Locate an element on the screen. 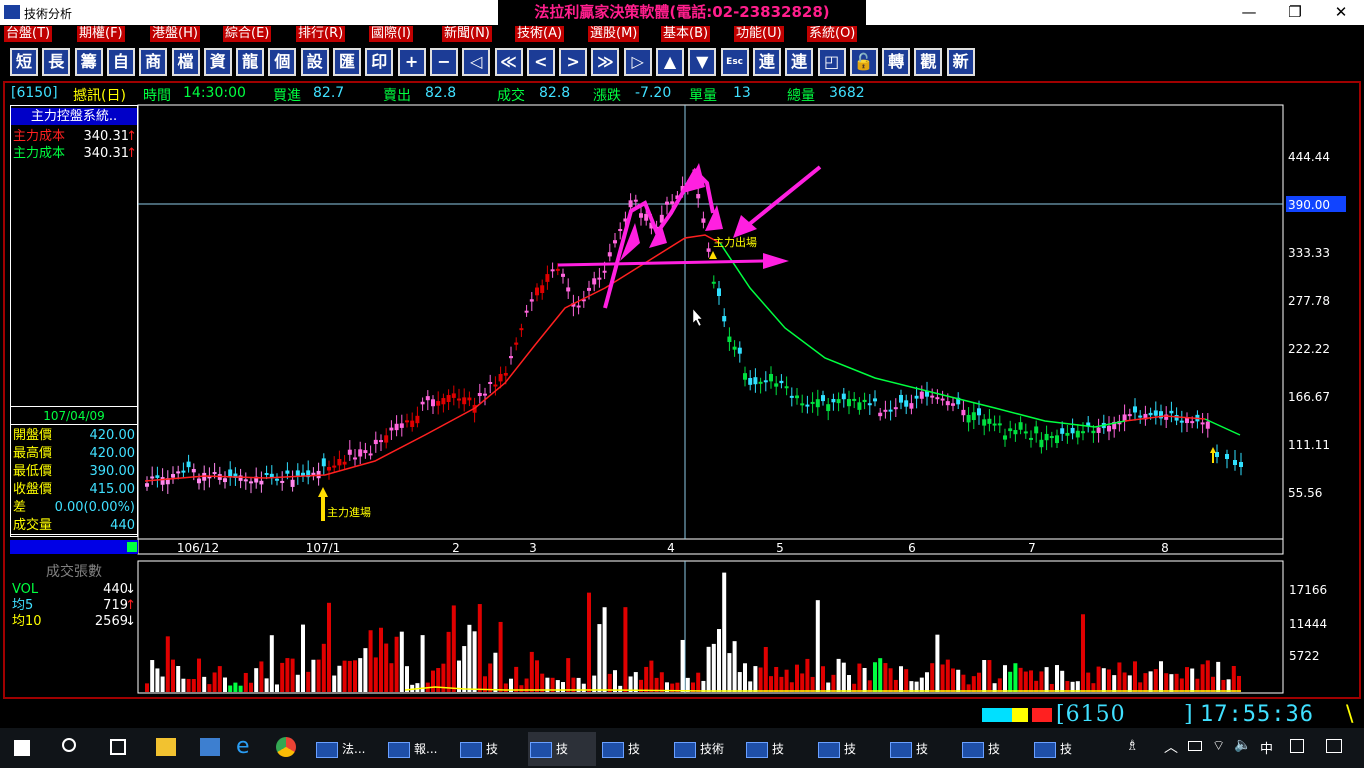  minimize-button: — is located at coordinates (1249, 12).